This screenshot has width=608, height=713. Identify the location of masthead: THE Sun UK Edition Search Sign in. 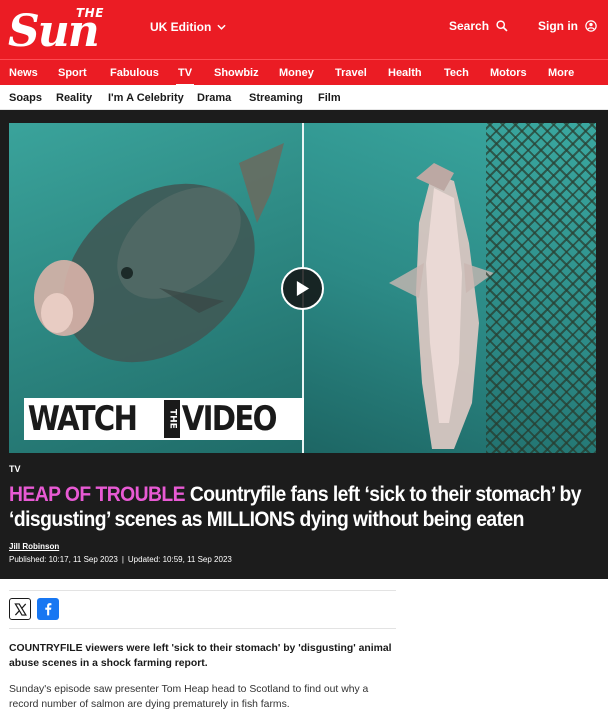
(304, 29).